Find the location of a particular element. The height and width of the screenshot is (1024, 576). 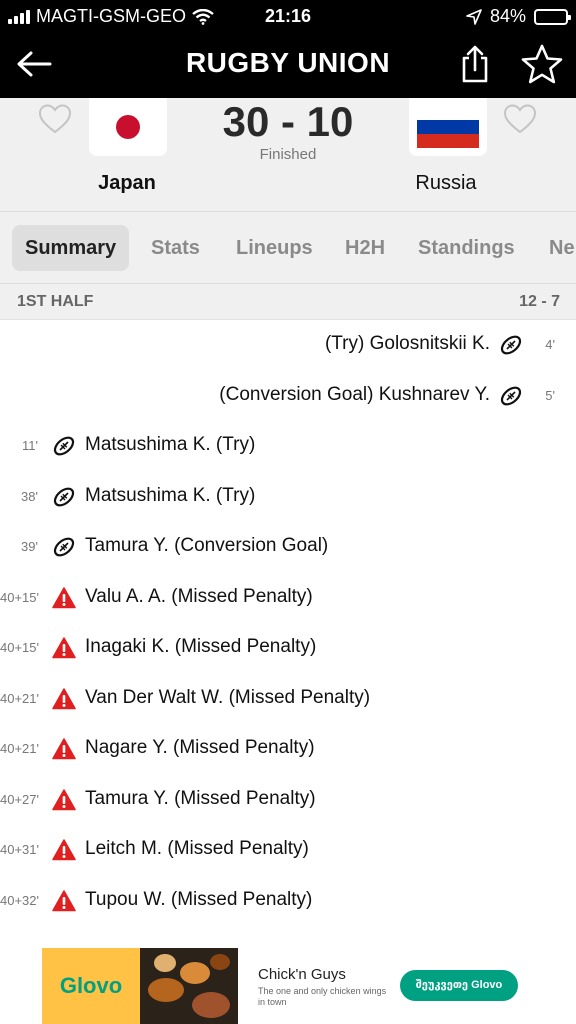

away-team-logo is located at coordinates (448, 127).